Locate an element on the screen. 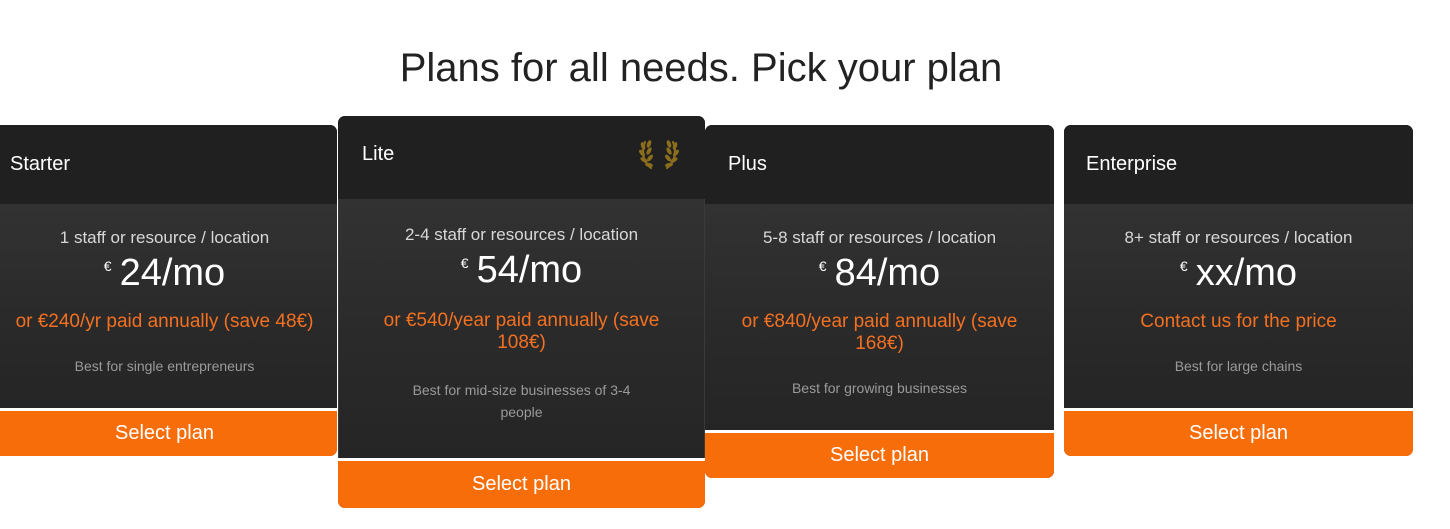 This screenshot has width=1450, height=529. plan-staff-count: 5-8 staff or resources / location is located at coordinates (879, 237).